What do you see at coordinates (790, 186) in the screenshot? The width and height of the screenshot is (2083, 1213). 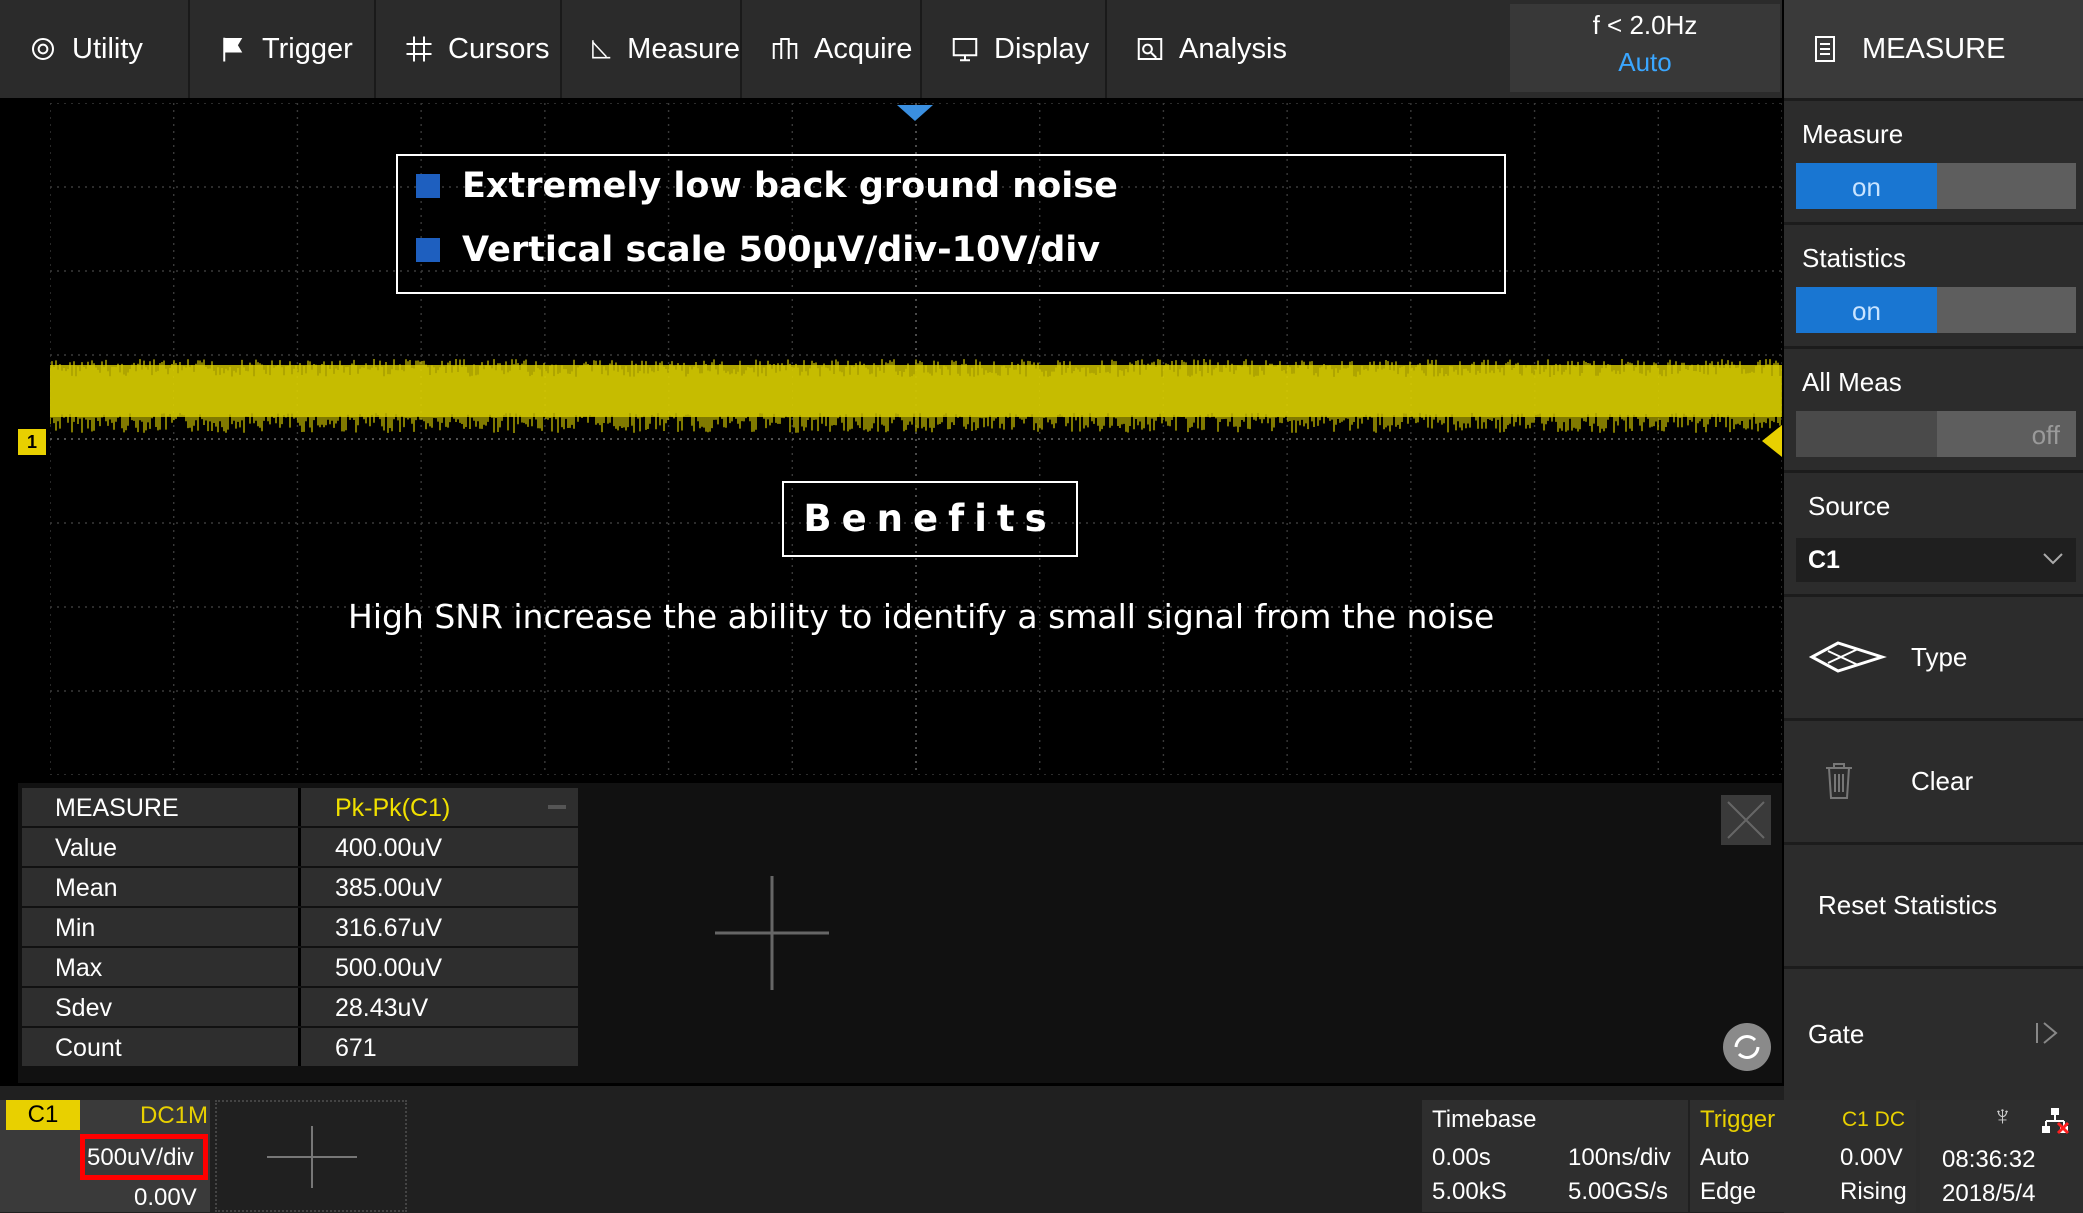 I see `feature-bullet-1-text: Extremely low back ground noise` at bounding box center [790, 186].